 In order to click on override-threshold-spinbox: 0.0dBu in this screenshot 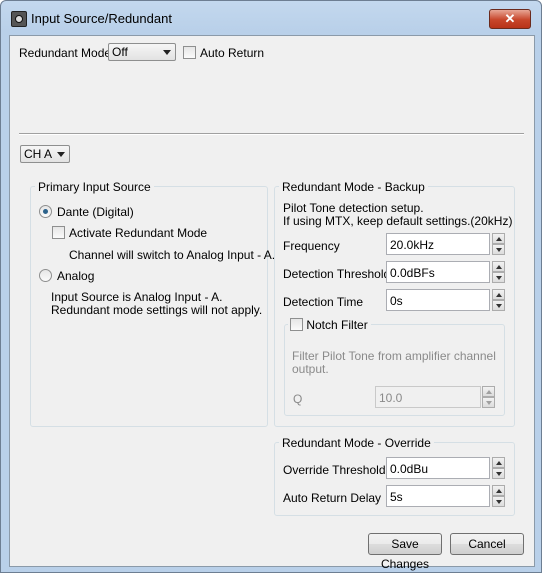, I will do `click(446, 468)`.